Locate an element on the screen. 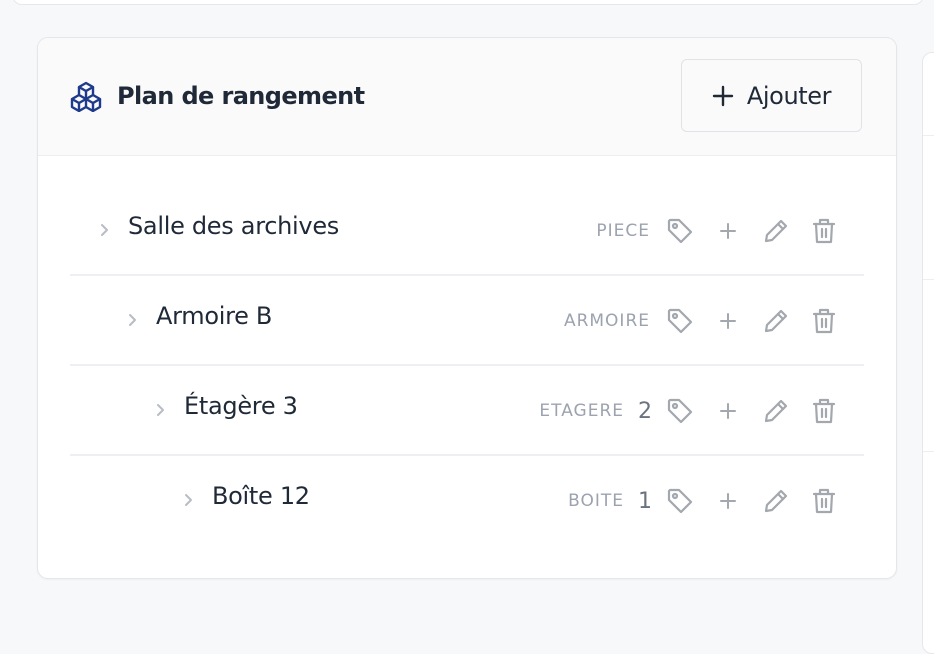  add-button-label: Ajouter is located at coordinates (789, 95).